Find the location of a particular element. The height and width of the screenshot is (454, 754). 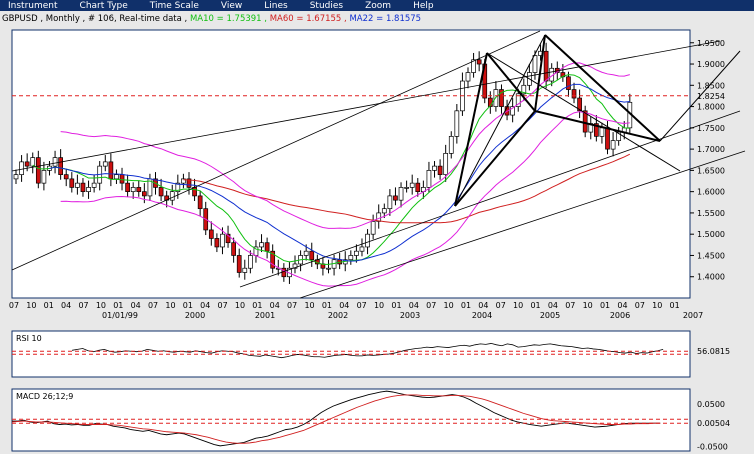

macd-title: MACD 26;12;9 is located at coordinates (44, 396).